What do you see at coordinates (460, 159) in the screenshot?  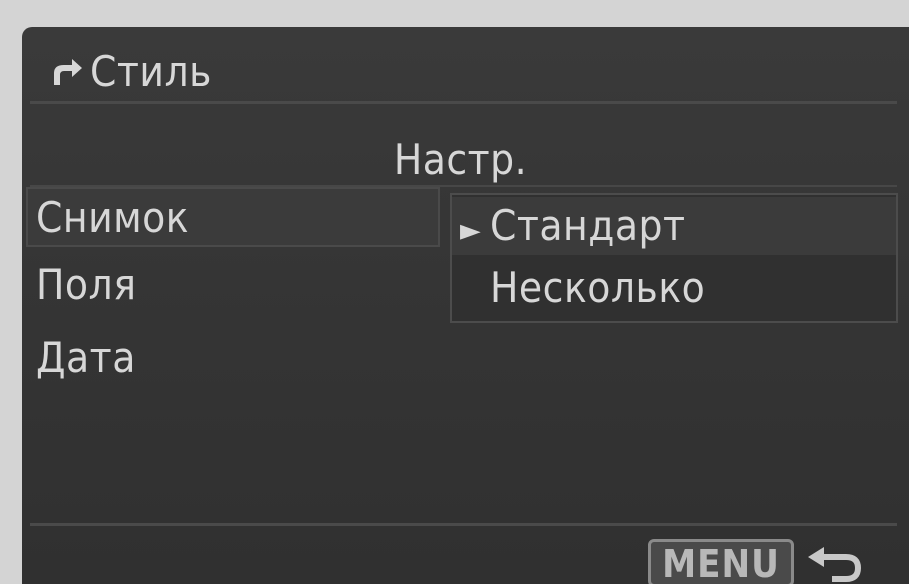 I see `header-label: Настр.` at bounding box center [460, 159].